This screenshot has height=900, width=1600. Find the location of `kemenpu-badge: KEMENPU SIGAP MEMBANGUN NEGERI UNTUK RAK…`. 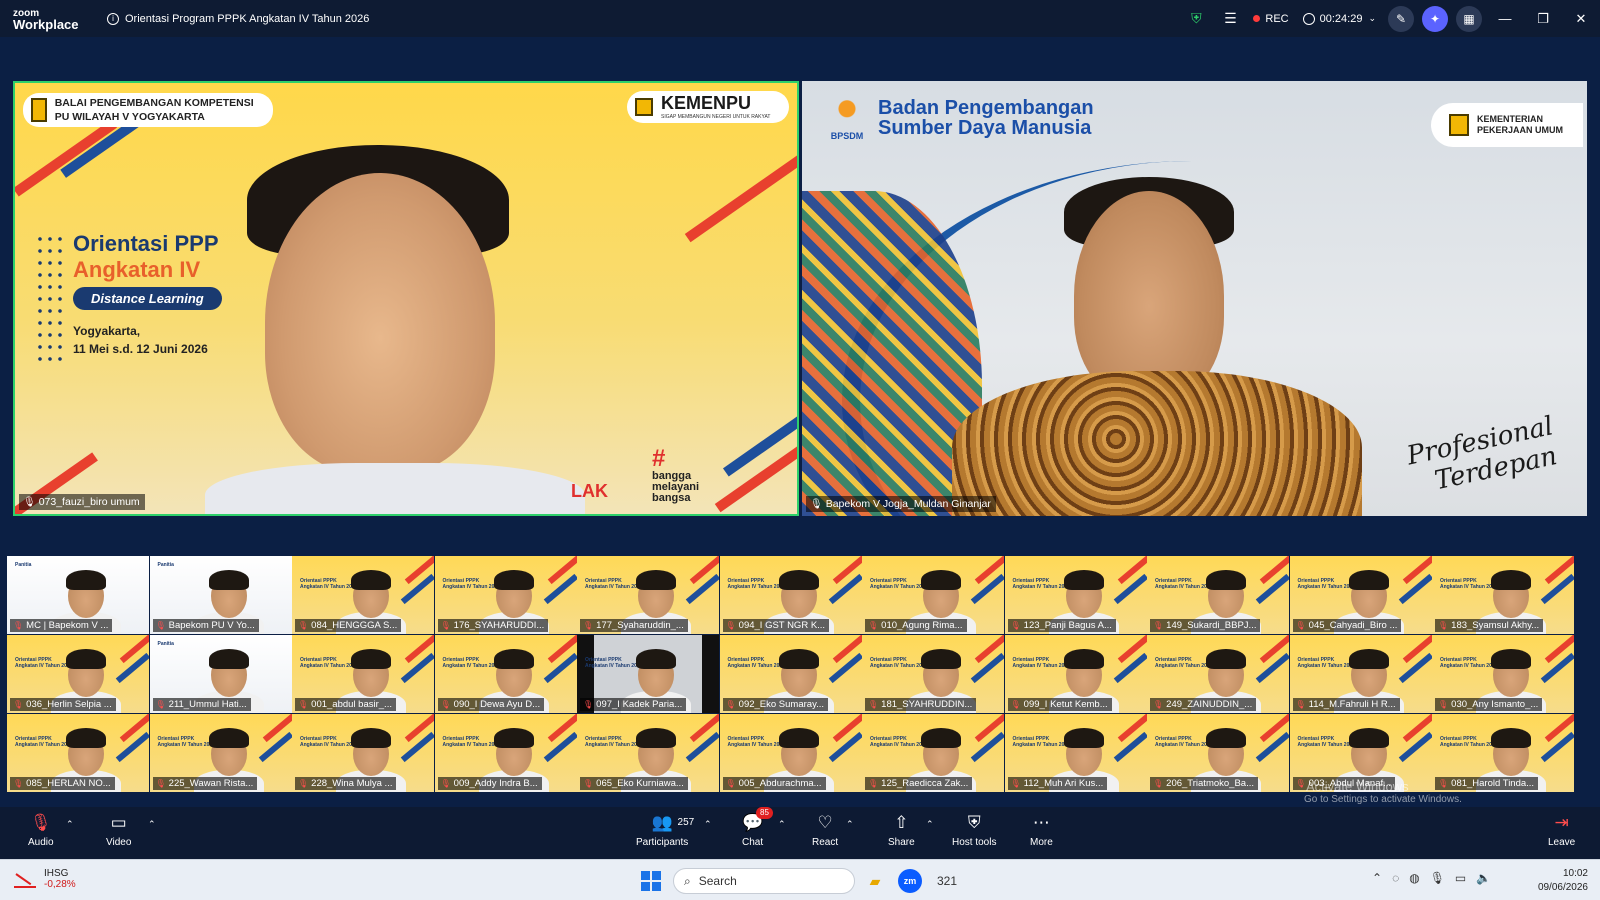

kemenpu-badge: KEMENPU SIGAP MEMBANGUN NEGERI UNTUK RAK… is located at coordinates (708, 107).